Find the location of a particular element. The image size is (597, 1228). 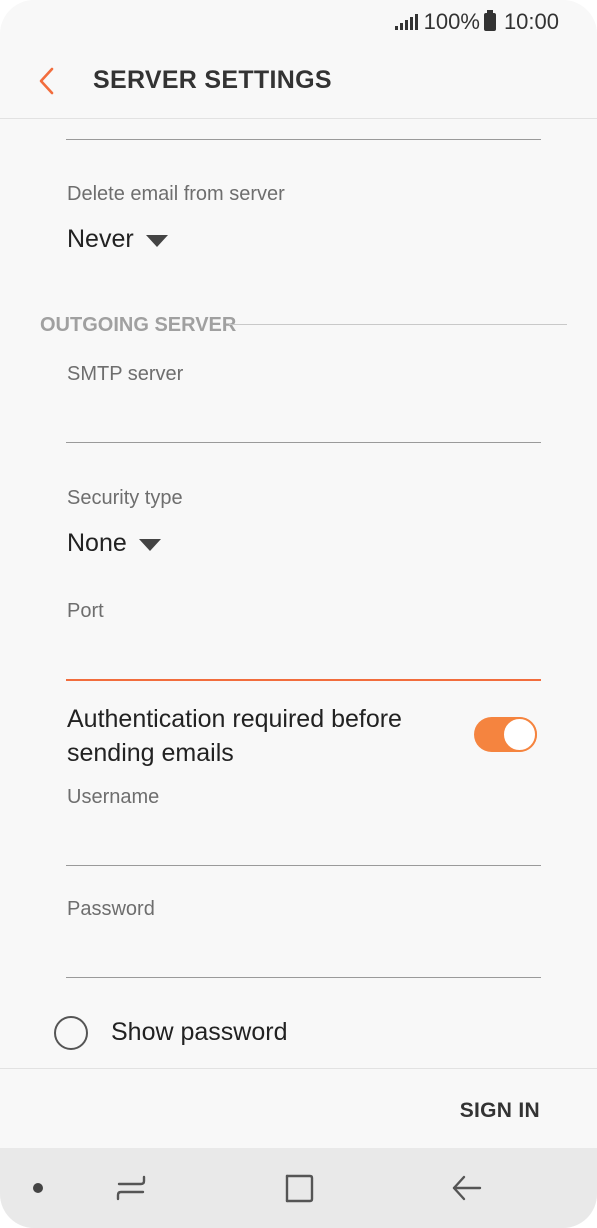

port-underline-focused is located at coordinates (303, 680).